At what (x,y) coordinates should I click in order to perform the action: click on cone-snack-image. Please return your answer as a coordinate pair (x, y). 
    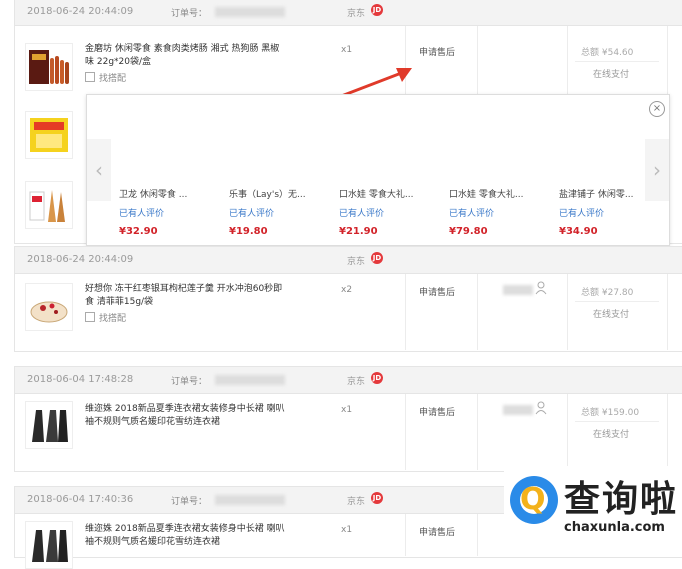
    Looking at the image, I should click on (47, 206).